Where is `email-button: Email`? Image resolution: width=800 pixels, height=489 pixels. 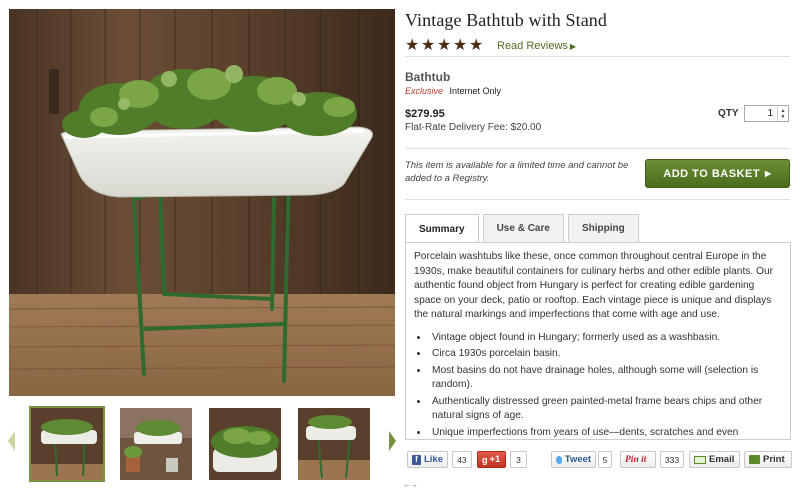
email-button: Email is located at coordinates (714, 459).